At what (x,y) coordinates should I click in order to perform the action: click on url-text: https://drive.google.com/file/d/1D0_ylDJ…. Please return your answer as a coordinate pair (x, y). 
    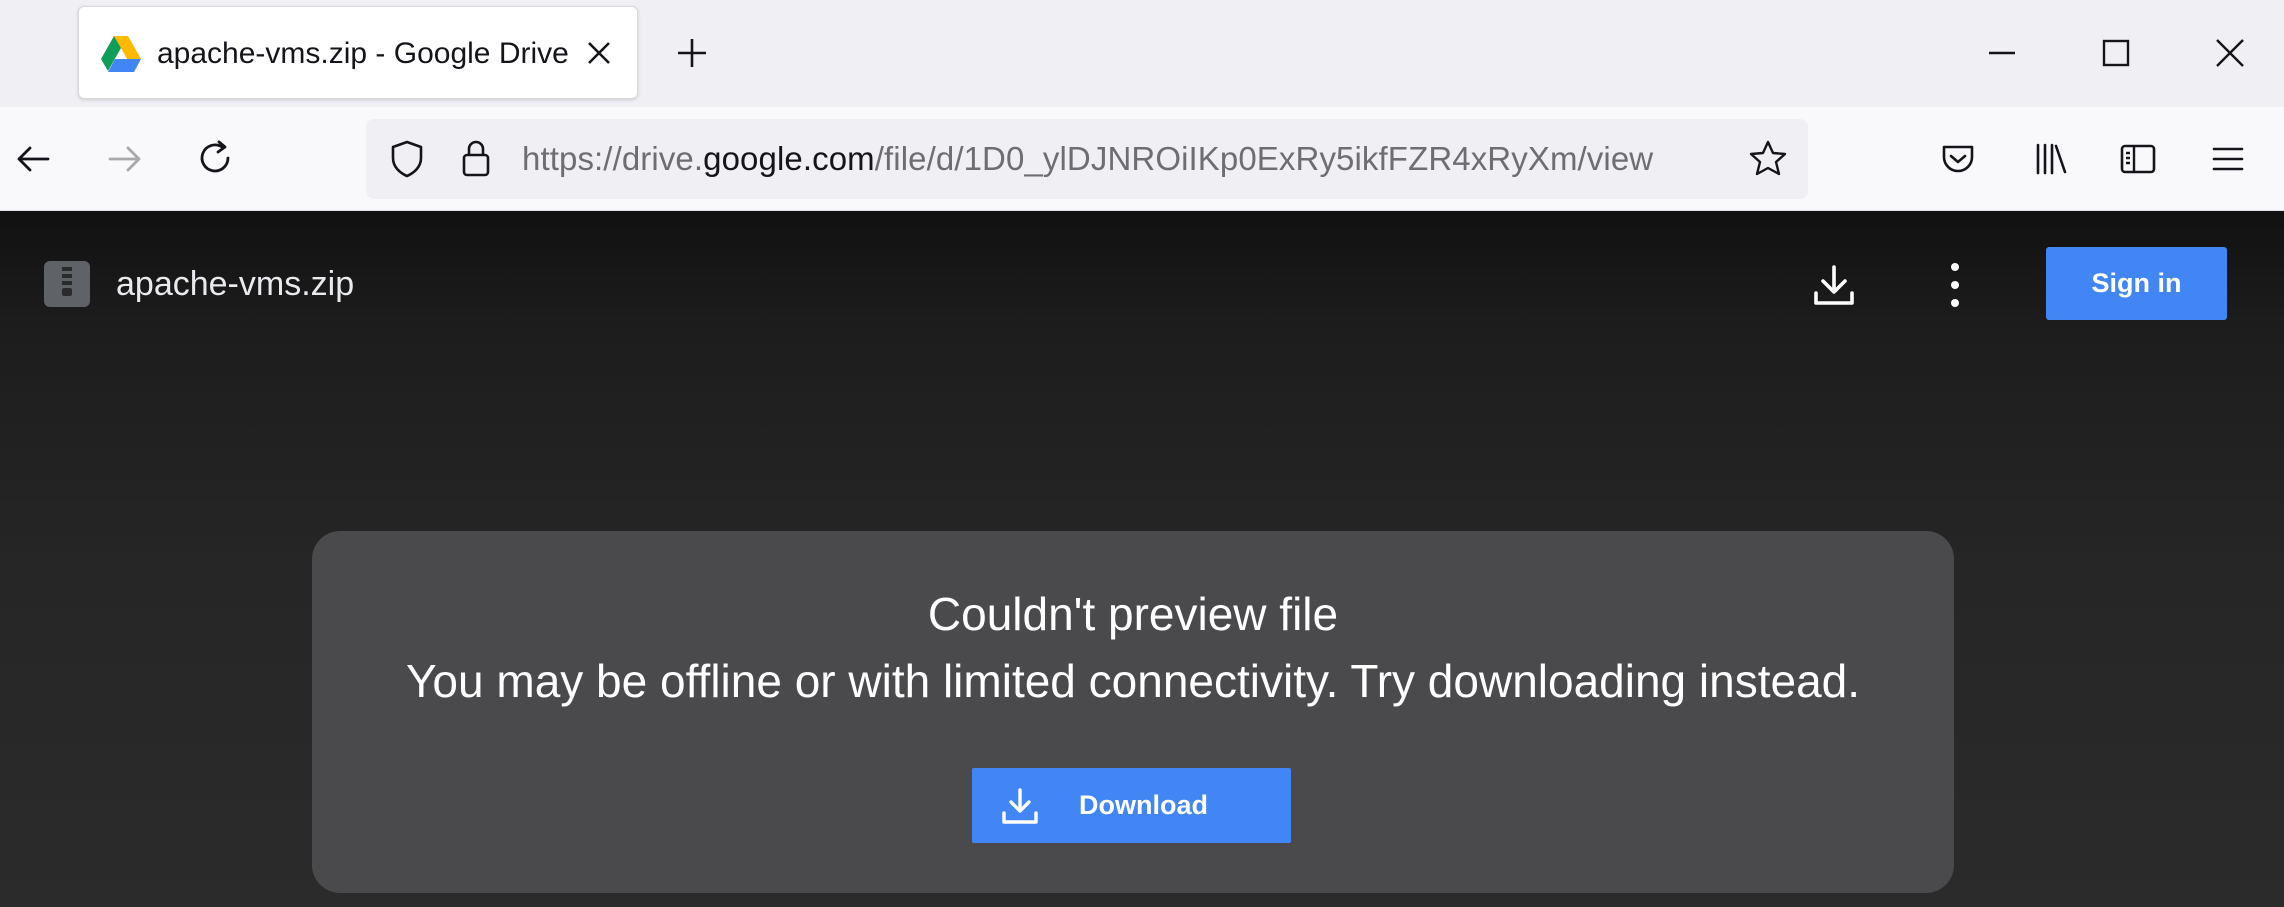
    Looking at the image, I should click on (1087, 159).